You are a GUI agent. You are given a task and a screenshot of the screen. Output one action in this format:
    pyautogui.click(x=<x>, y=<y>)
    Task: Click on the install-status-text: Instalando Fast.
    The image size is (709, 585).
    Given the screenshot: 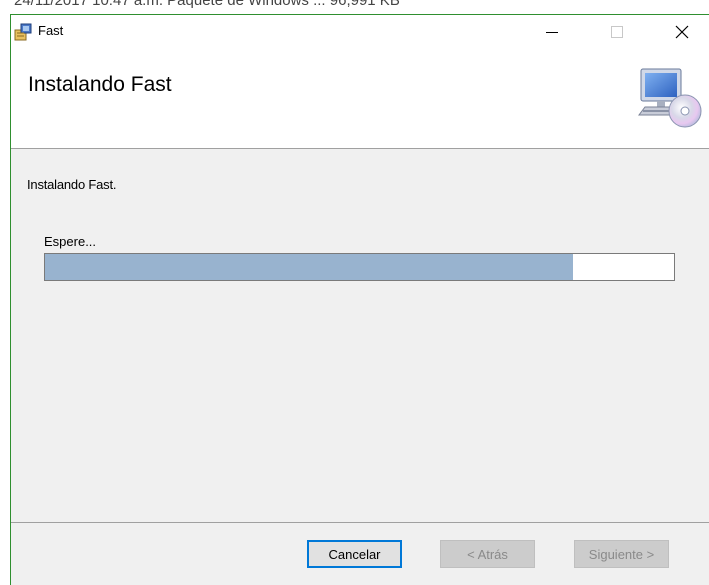 What is the action you would take?
    pyautogui.click(x=72, y=184)
    